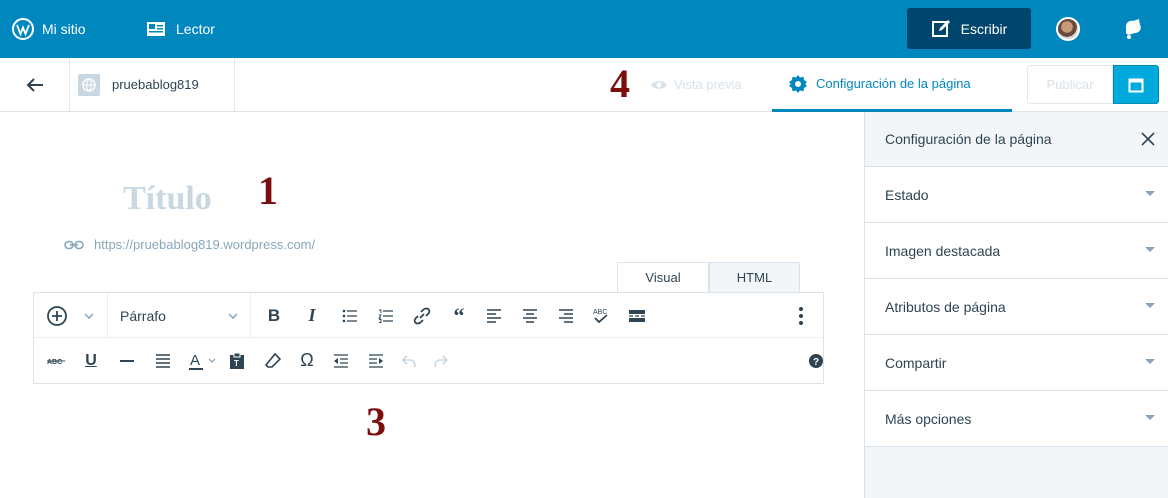 The image size is (1168, 498). I want to click on text-color-icon: A, so click(203, 360).